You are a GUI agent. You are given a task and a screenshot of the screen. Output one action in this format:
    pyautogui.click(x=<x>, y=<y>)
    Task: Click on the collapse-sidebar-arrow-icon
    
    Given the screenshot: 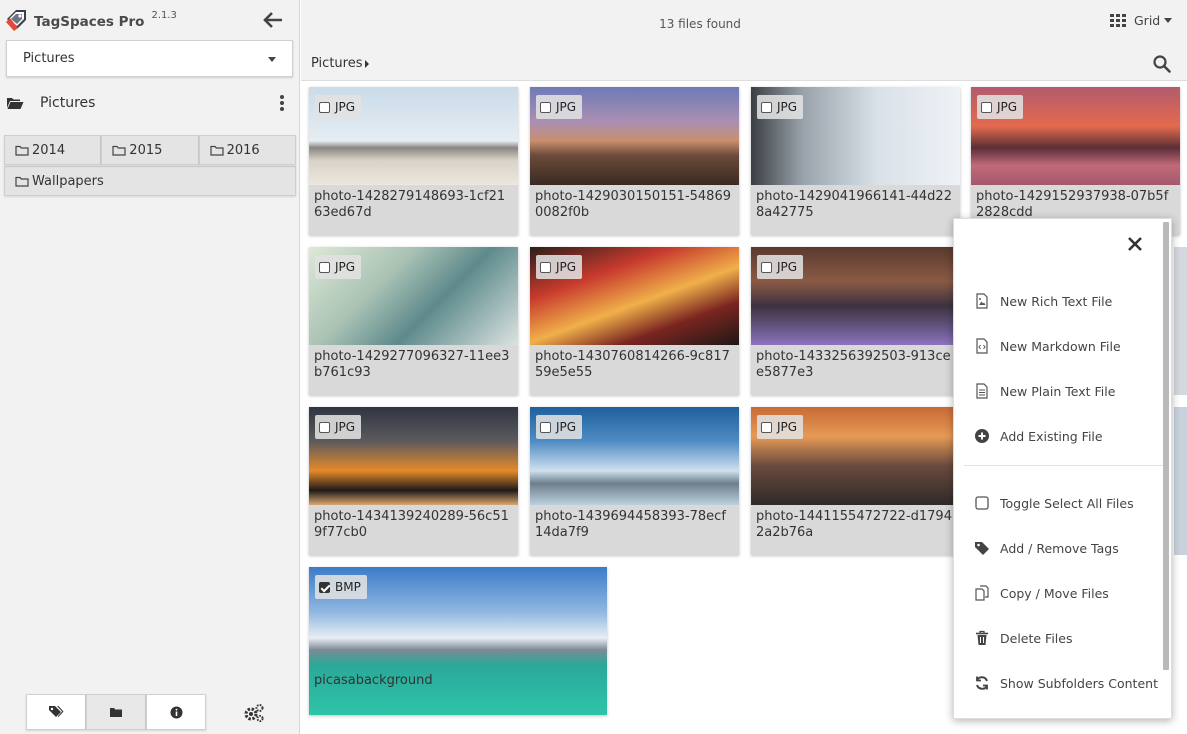 What is the action you would take?
    pyautogui.click(x=273, y=20)
    